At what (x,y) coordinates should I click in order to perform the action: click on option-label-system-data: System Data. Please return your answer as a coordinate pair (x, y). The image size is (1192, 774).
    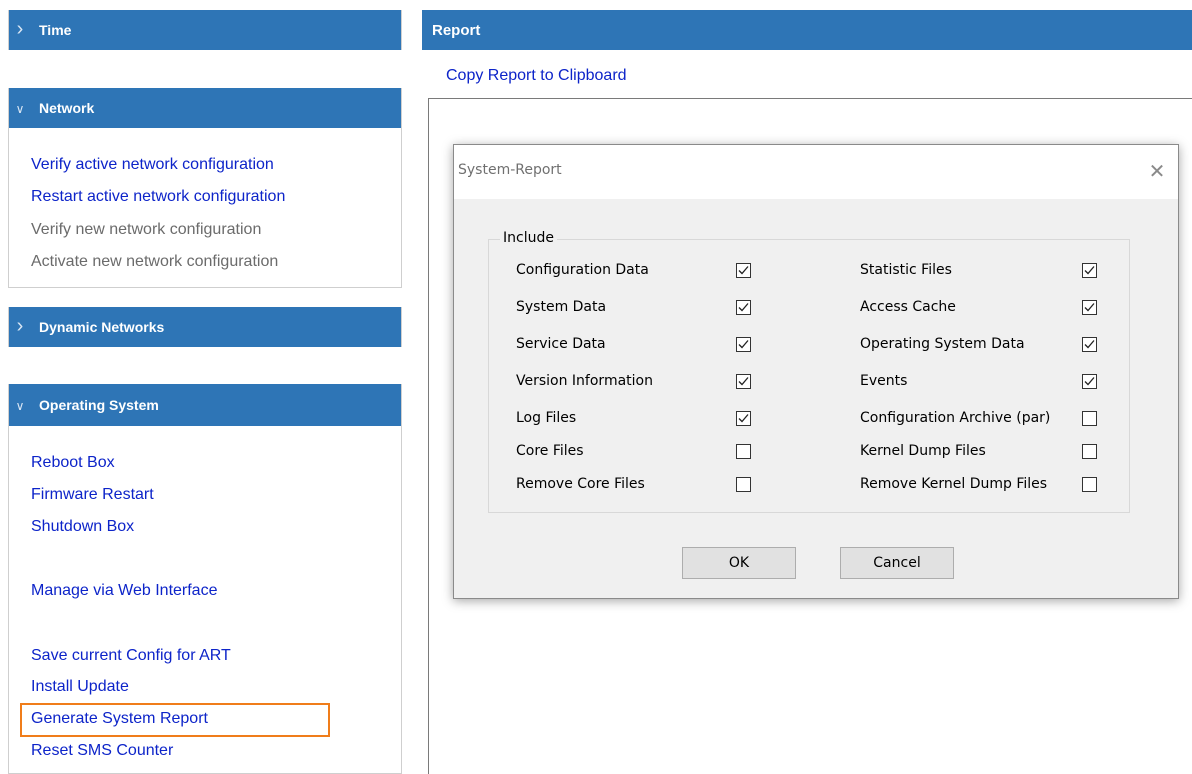
    Looking at the image, I should click on (561, 307).